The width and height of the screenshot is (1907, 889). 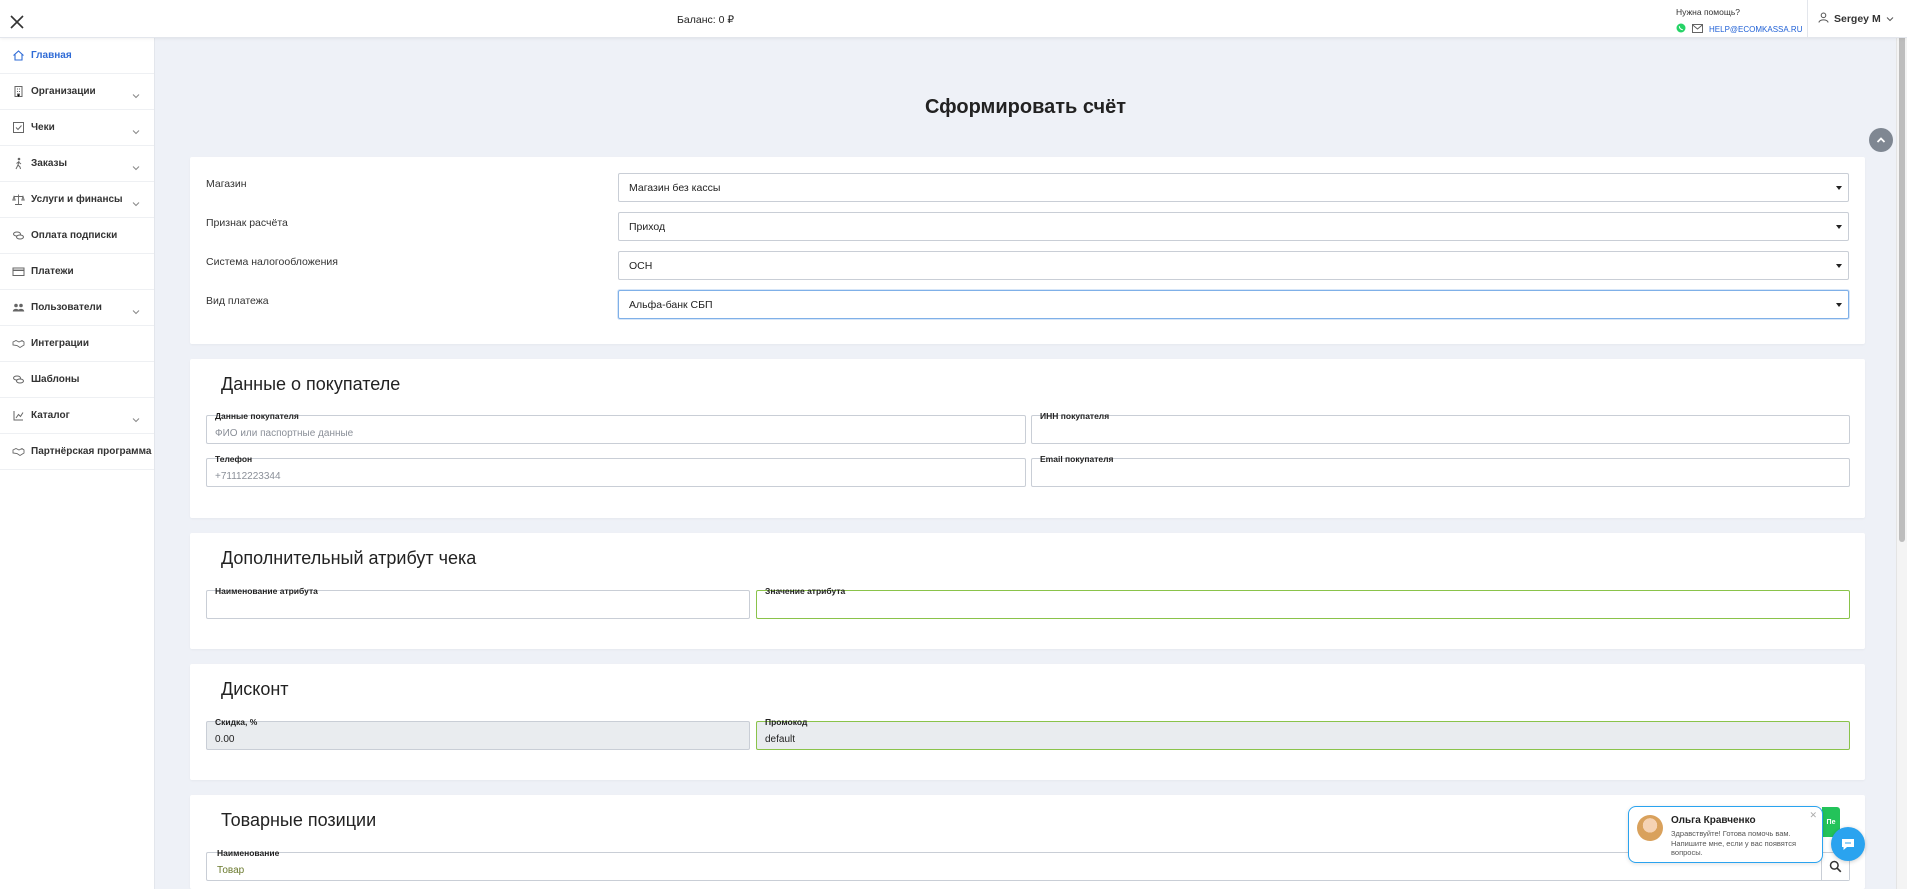 What do you see at coordinates (1233, 265) in the screenshot?
I see `tax-system-select: ОСН` at bounding box center [1233, 265].